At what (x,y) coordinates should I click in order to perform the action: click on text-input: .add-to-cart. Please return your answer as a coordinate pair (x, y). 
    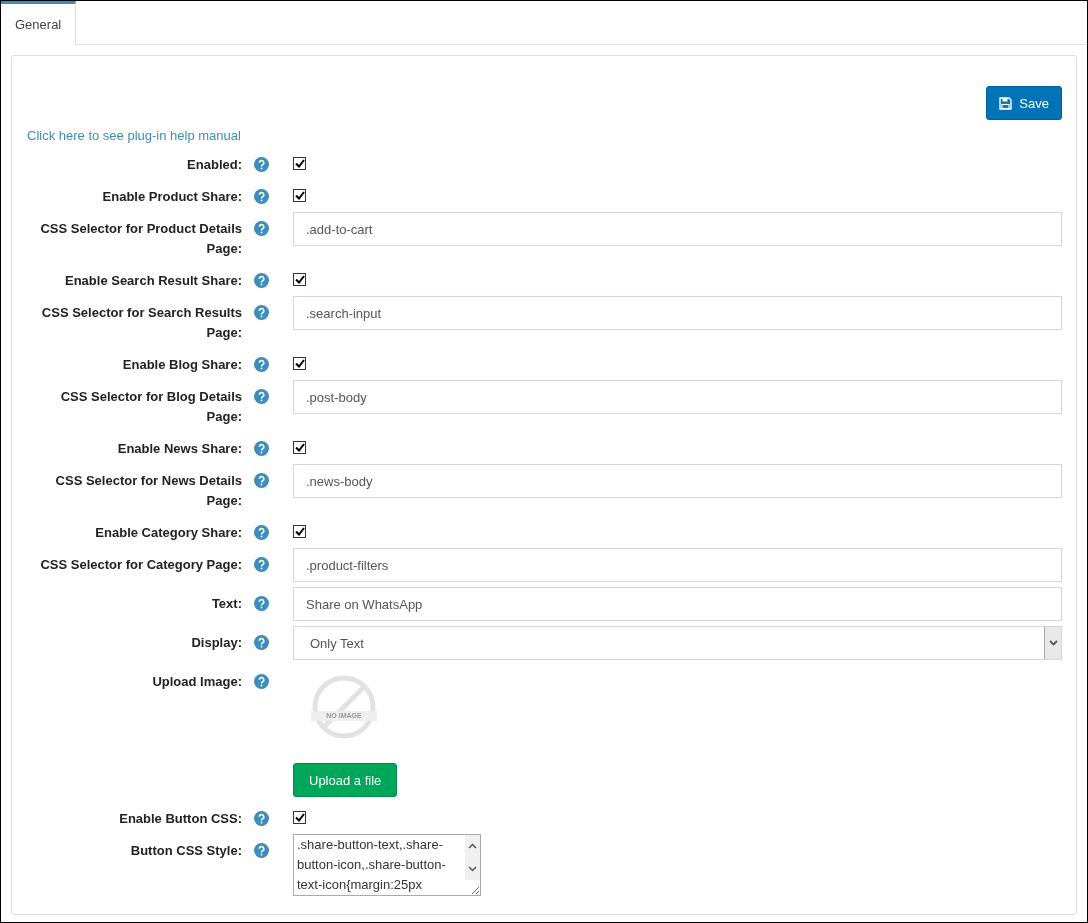
    Looking at the image, I should click on (677, 229).